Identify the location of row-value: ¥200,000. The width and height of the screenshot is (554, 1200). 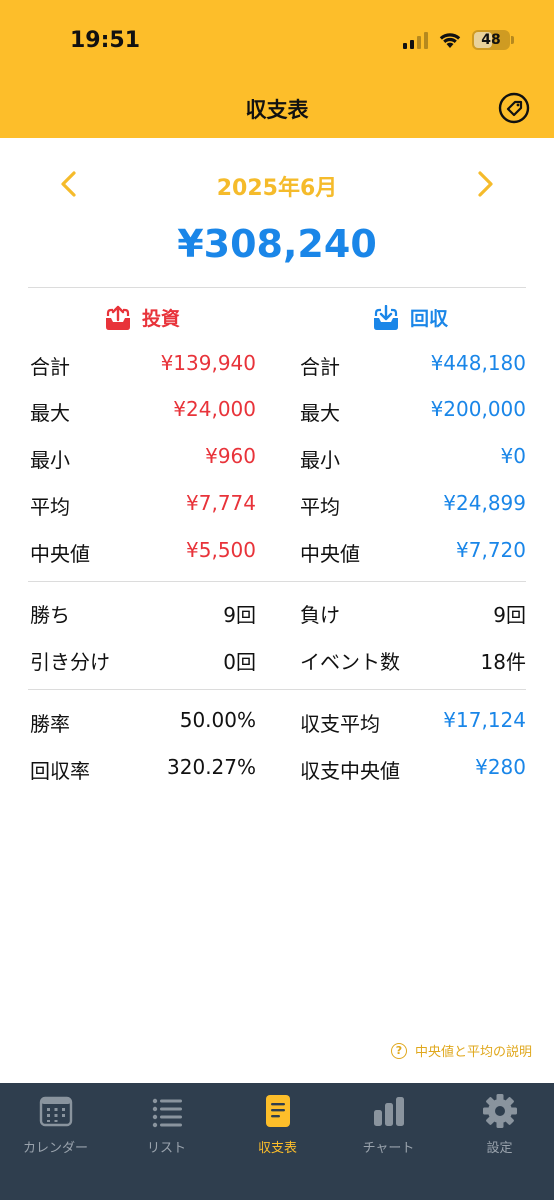
(478, 409).